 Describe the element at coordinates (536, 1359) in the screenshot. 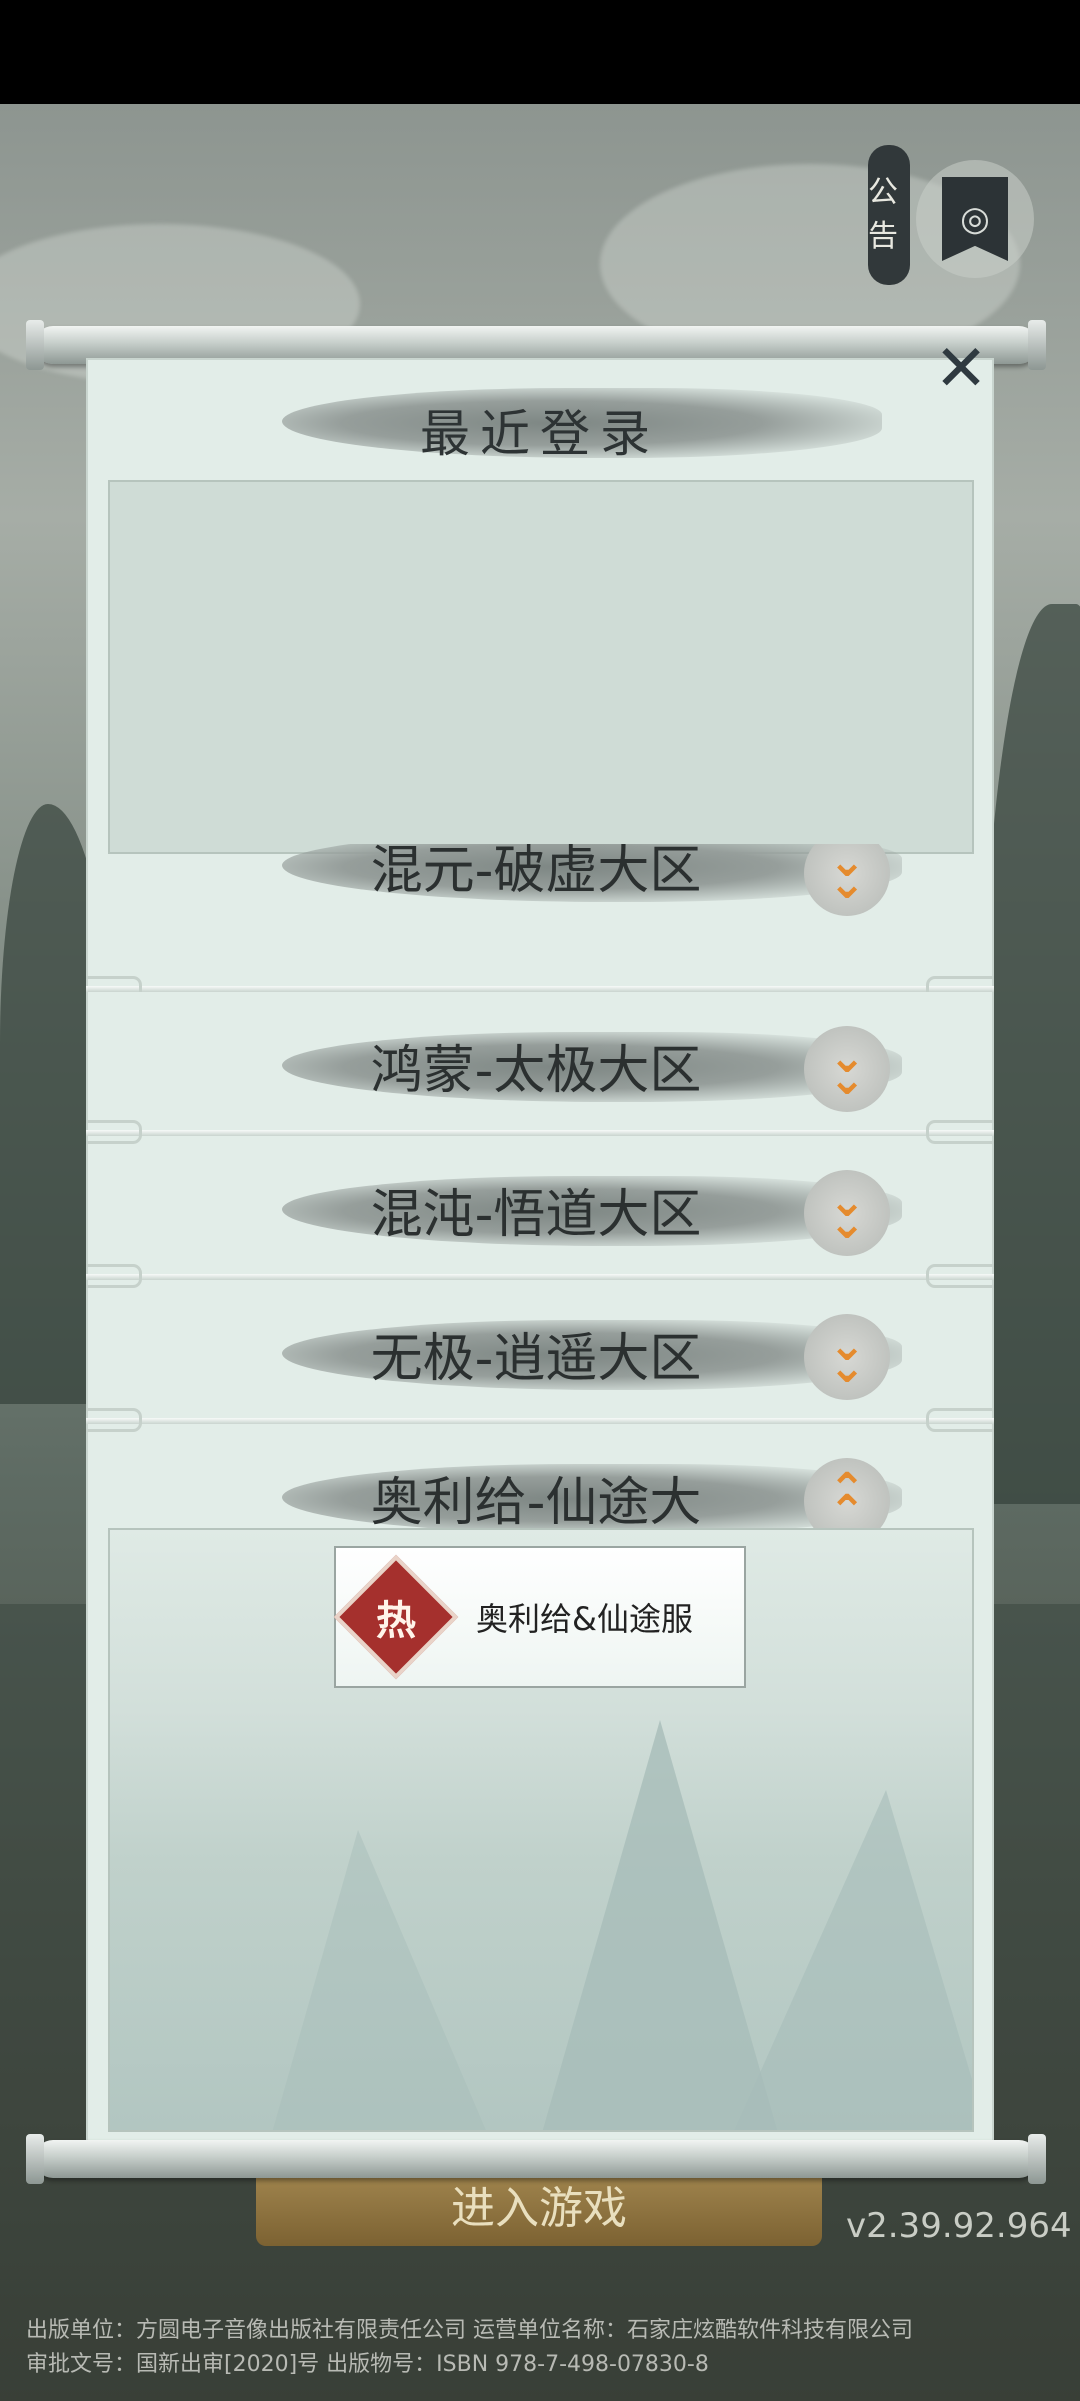

I see `region-label: 无极-逍遥大区` at that location.